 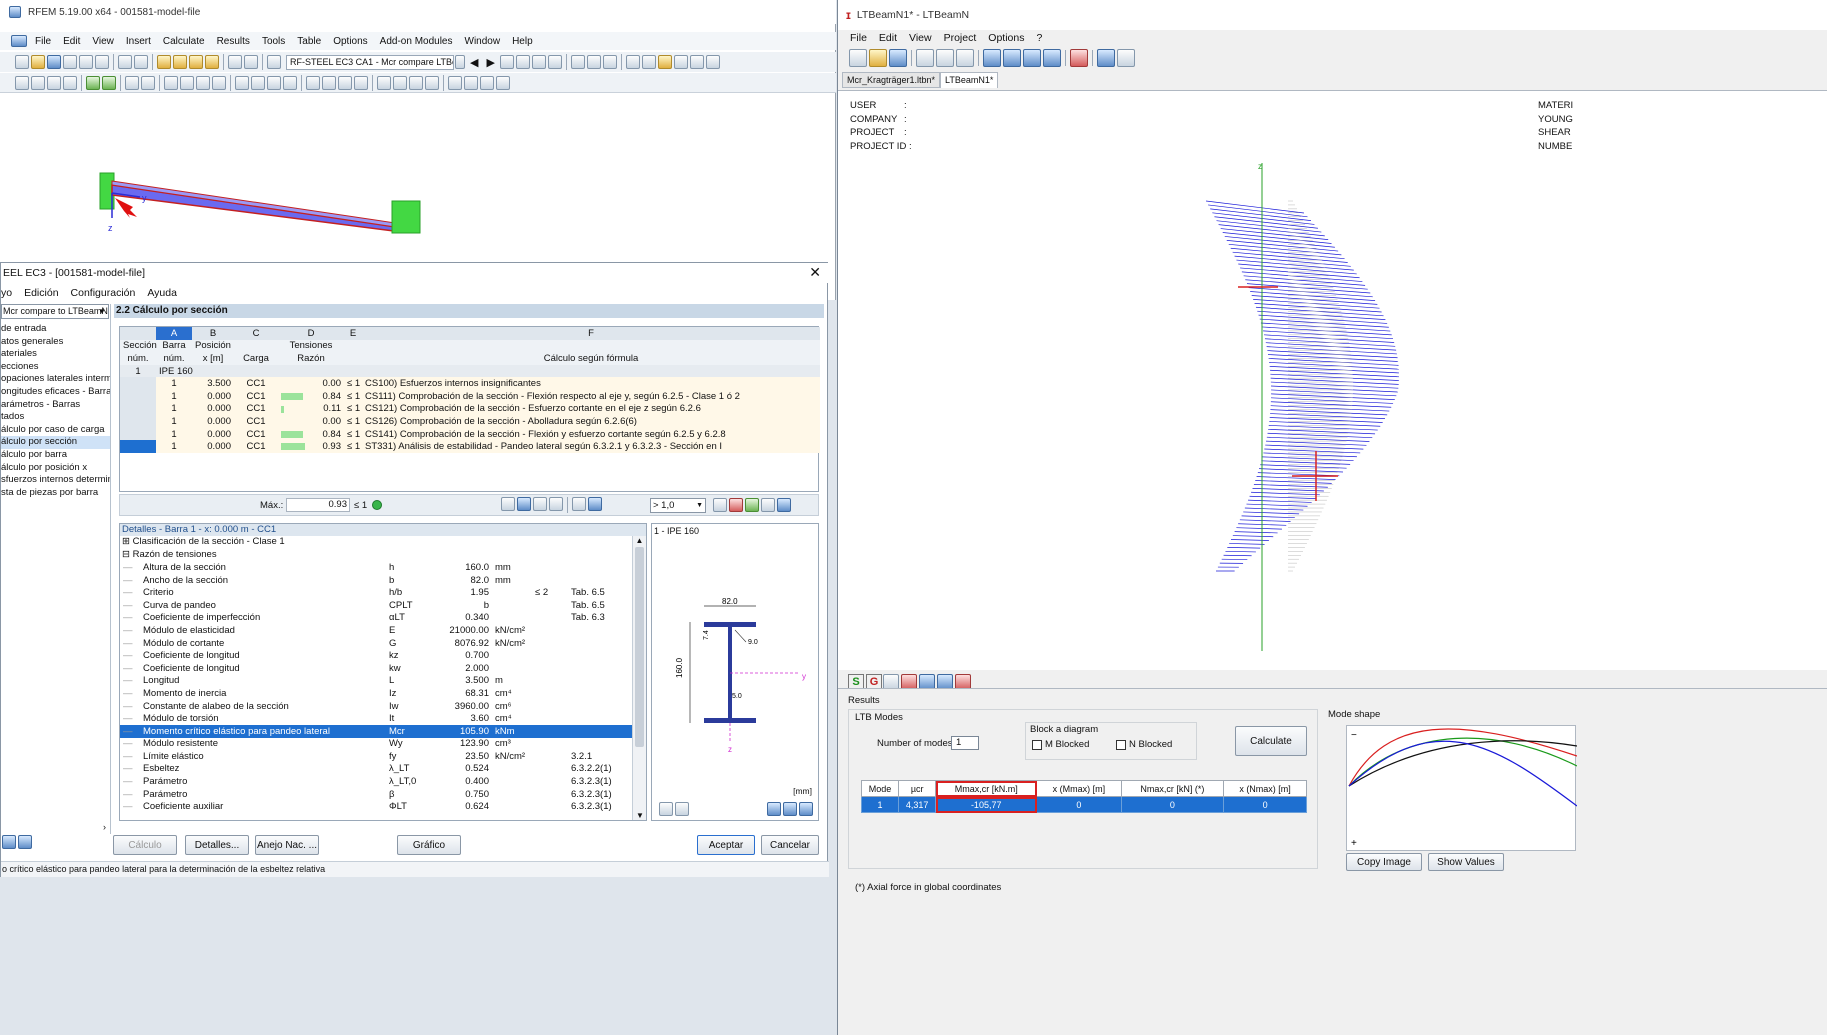 I want to click on ltb-menu-options: Options, so click(x=1006, y=38).